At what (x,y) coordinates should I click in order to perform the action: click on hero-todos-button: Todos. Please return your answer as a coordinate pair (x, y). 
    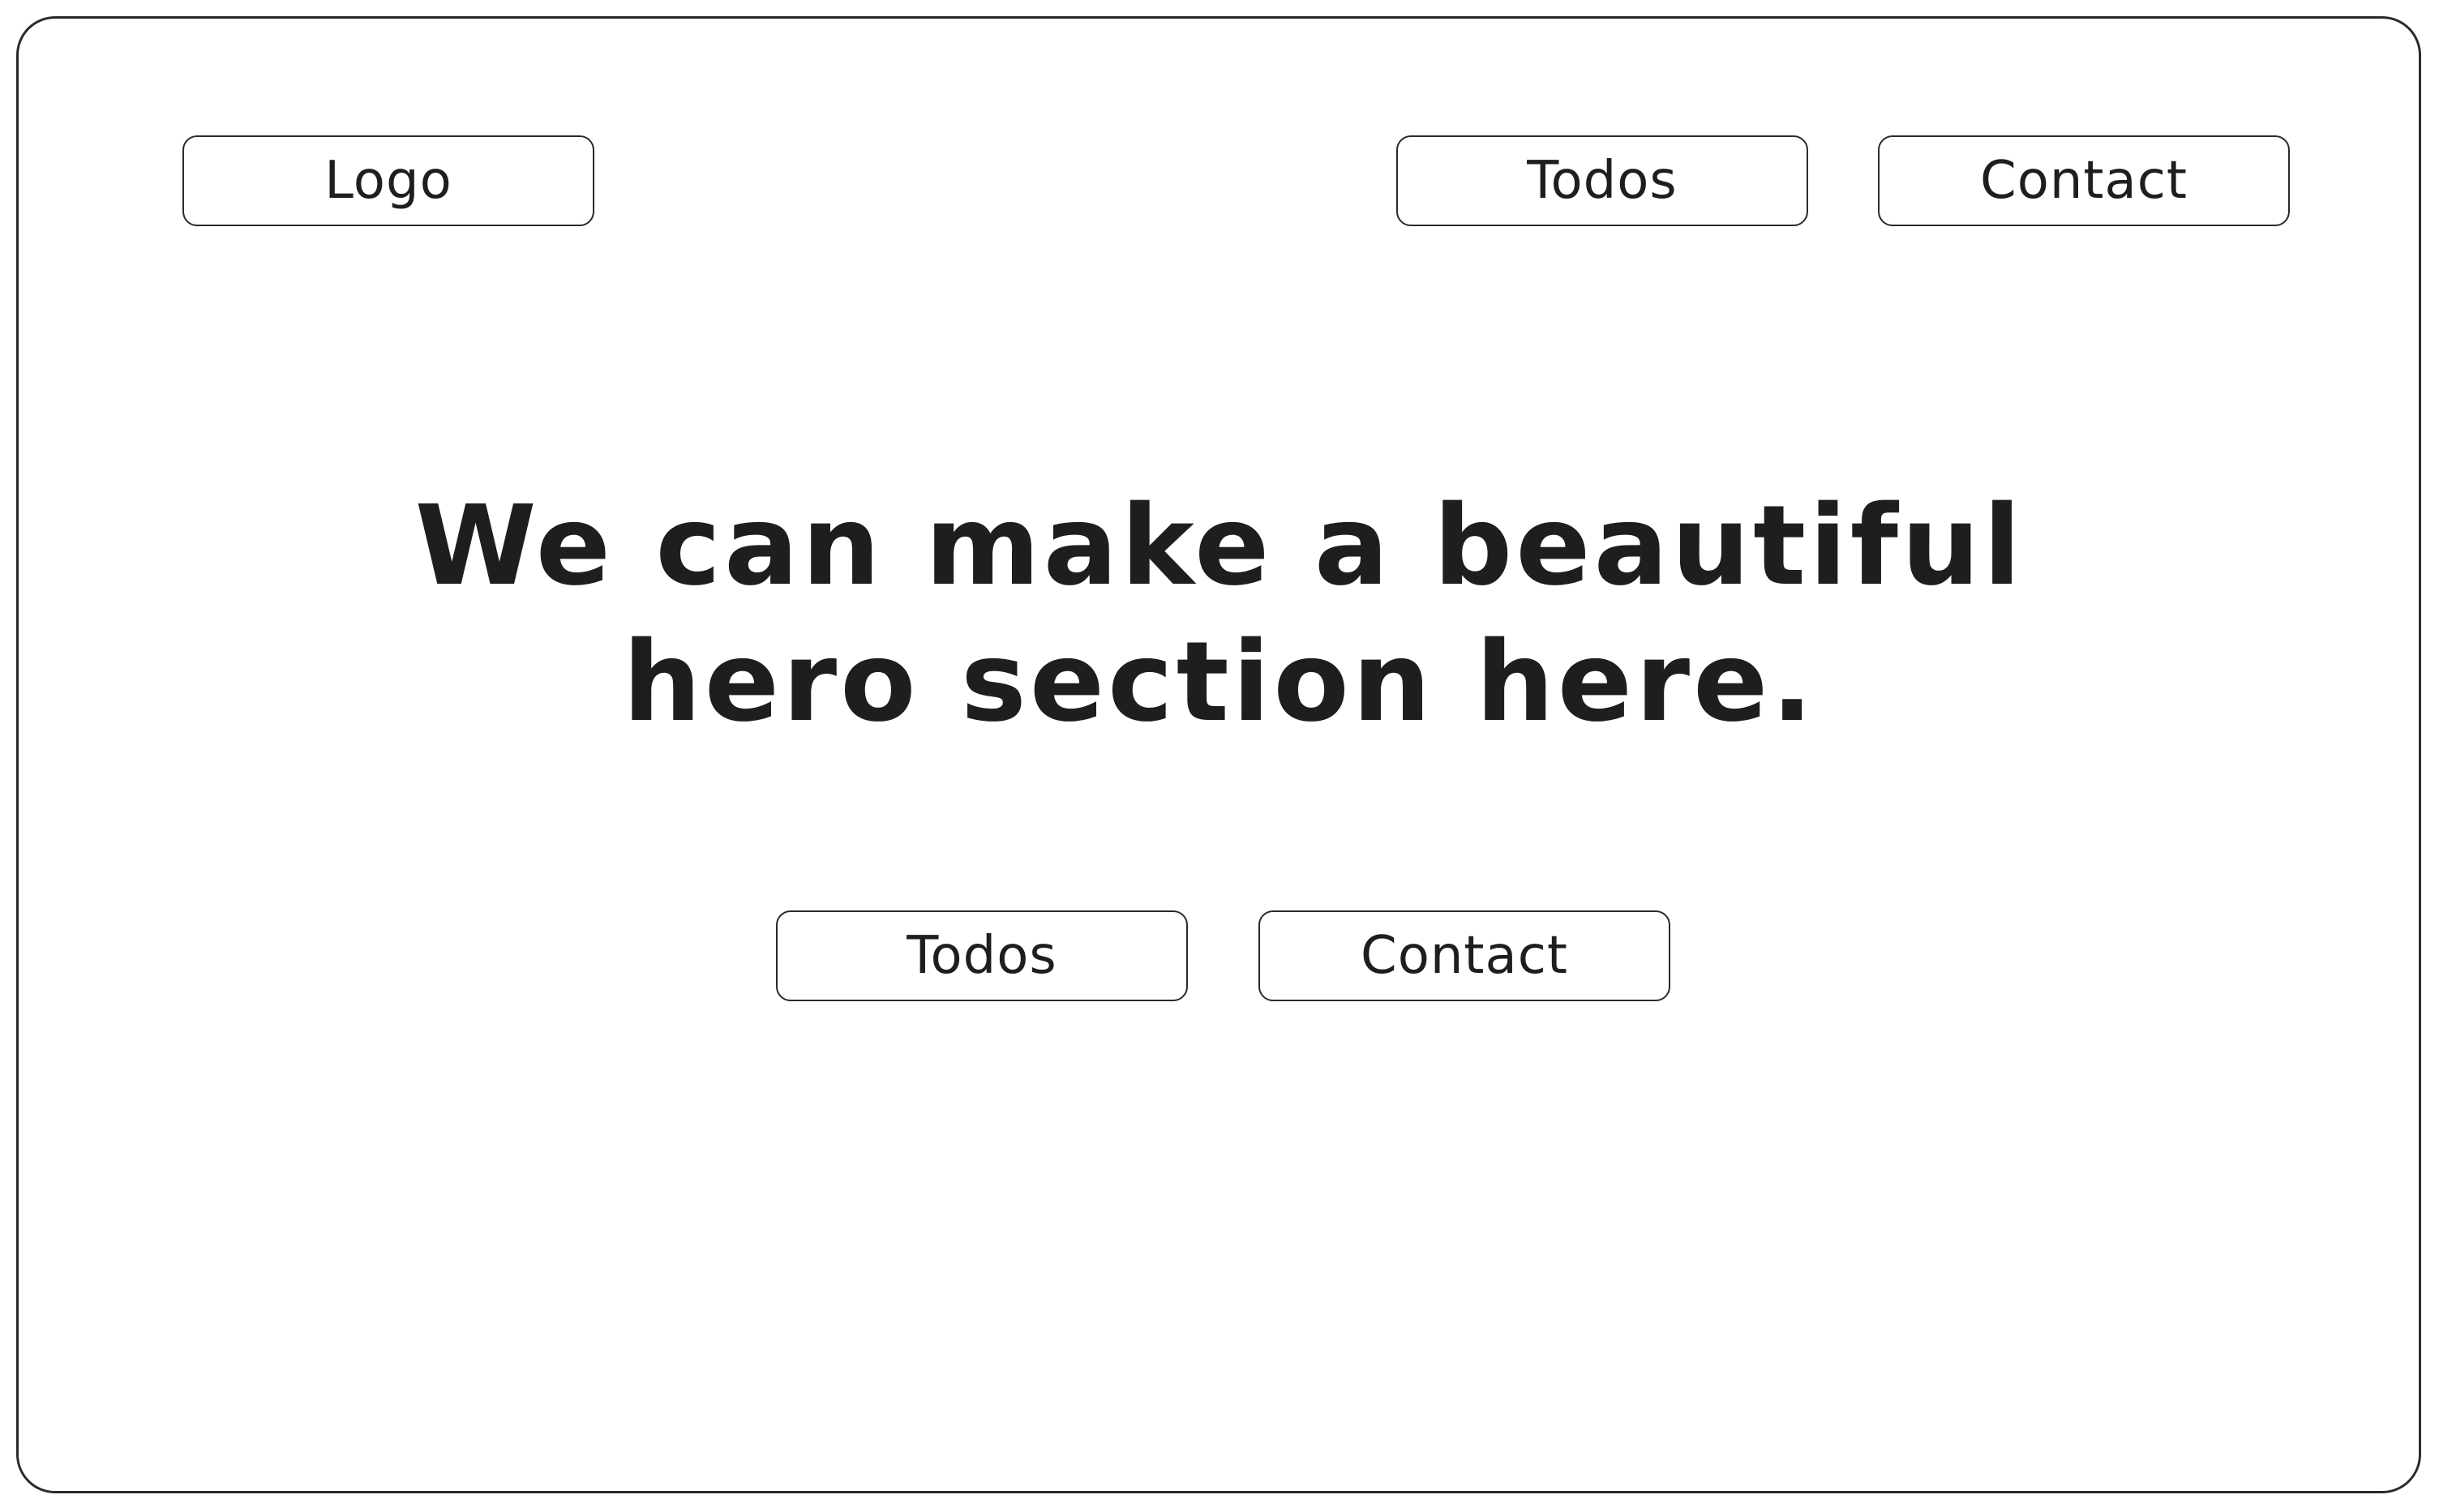
    Looking at the image, I should click on (982, 956).